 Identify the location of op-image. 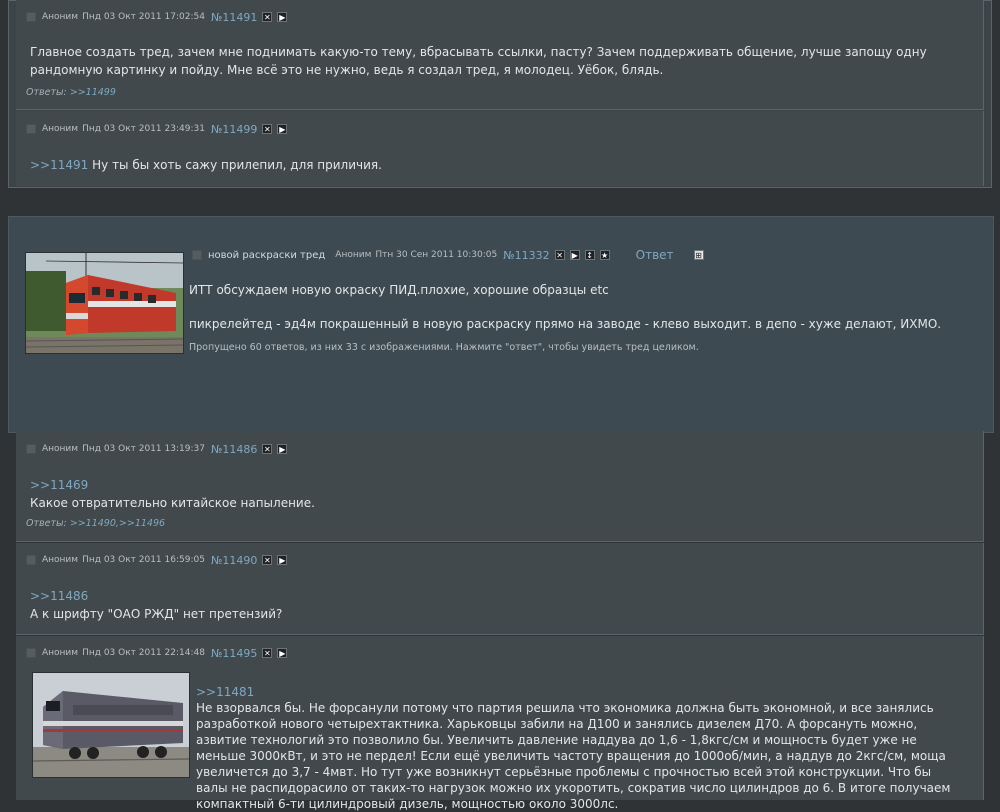
(104, 303).